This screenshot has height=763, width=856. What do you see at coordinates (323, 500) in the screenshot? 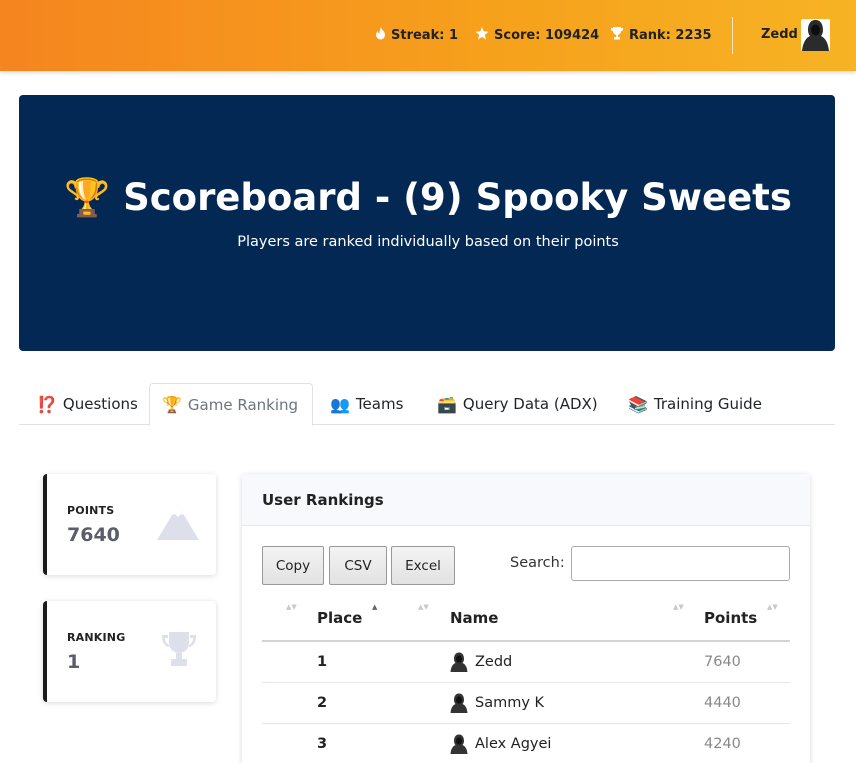
I see `panel-title: User Rankings` at bounding box center [323, 500].